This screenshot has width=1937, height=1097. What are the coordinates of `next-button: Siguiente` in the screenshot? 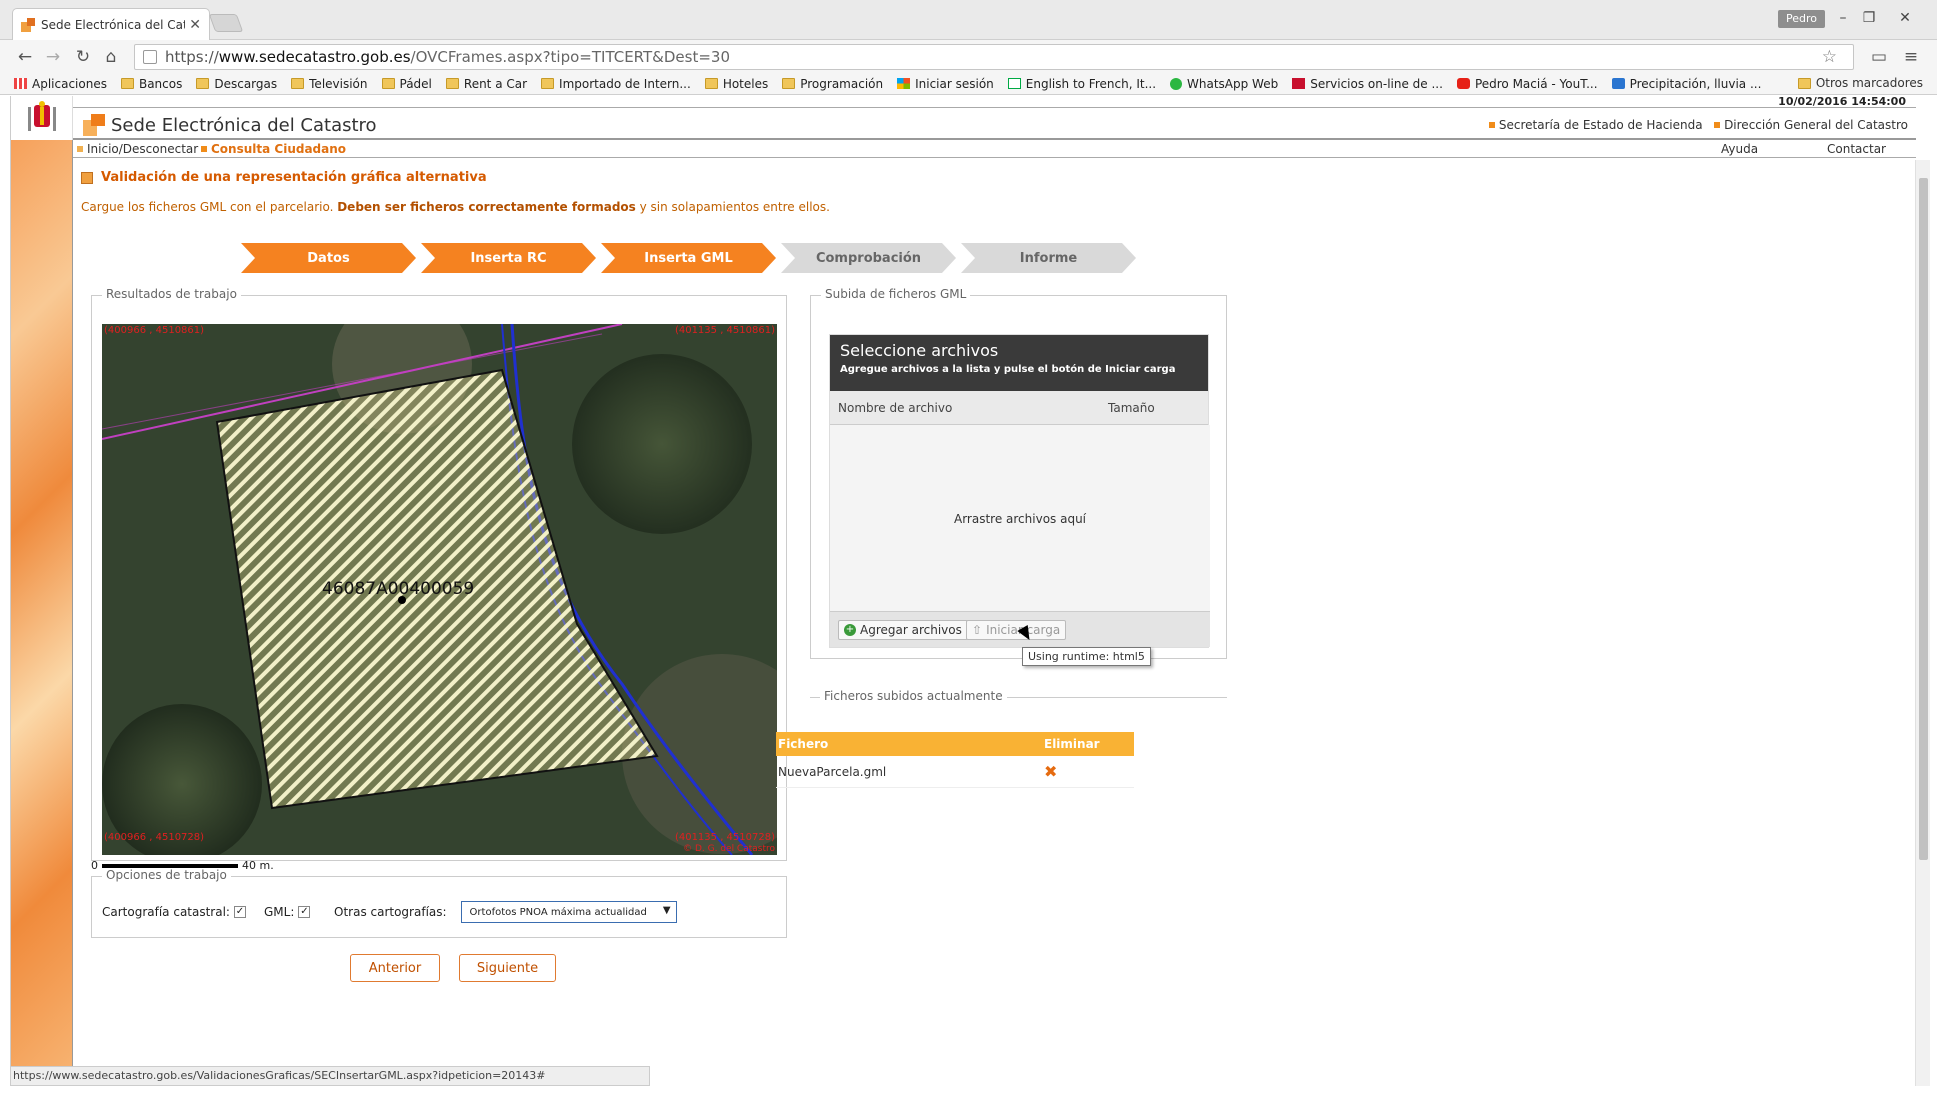 It's located at (507, 968).